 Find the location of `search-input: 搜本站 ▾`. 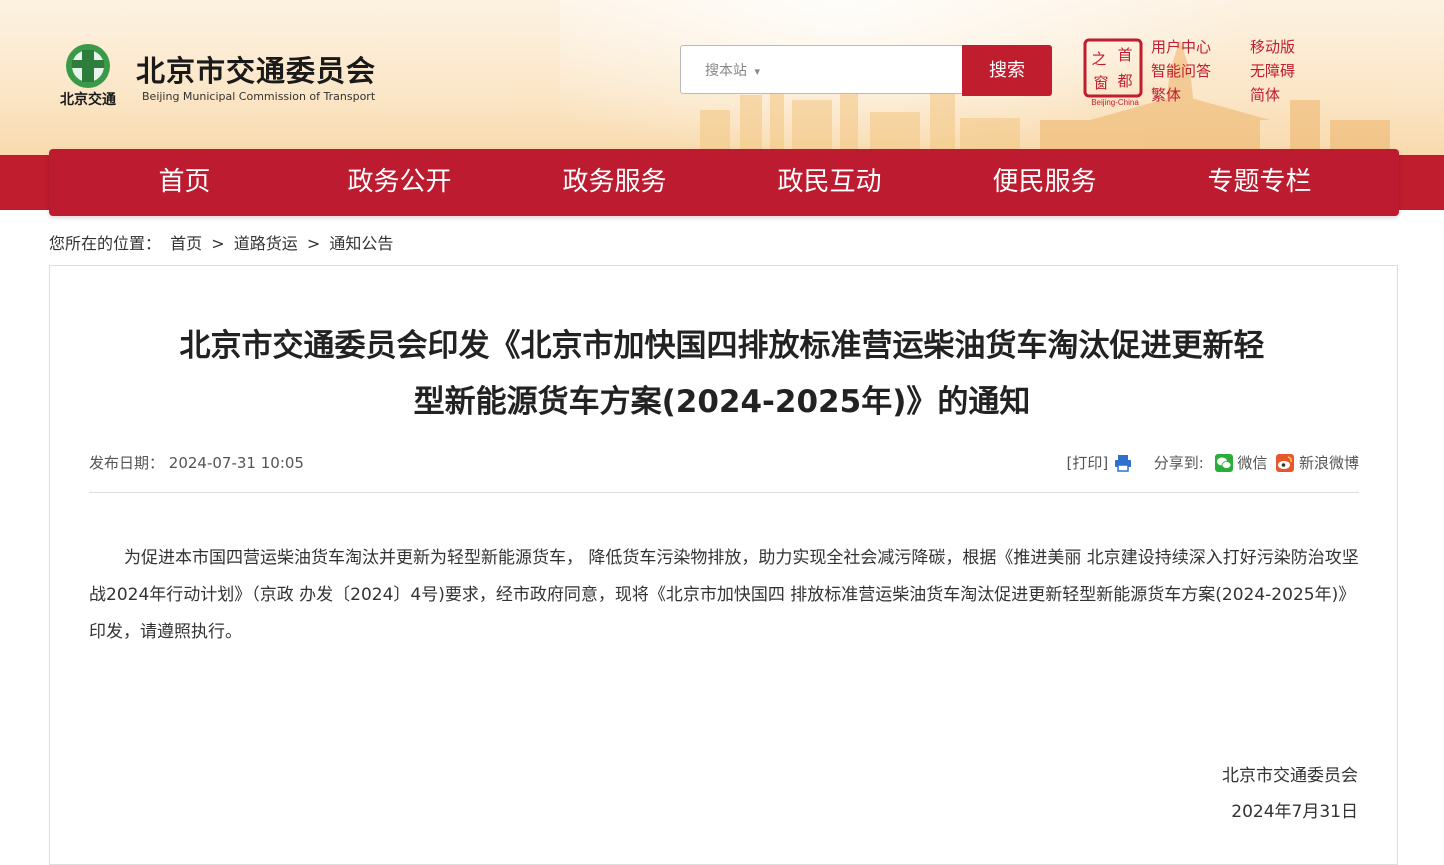

search-input: 搜本站 ▾ is located at coordinates (821, 69).